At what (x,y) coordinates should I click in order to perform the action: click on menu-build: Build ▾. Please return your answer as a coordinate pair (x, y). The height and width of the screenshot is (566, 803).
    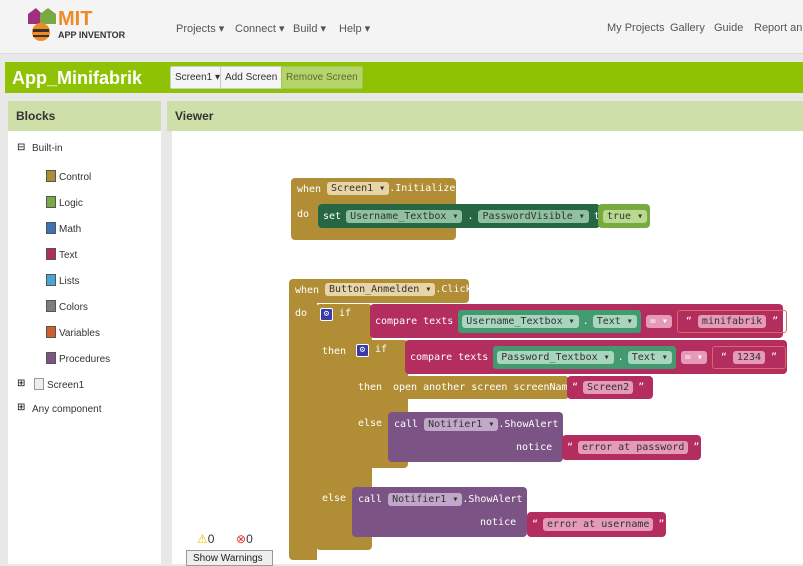
    Looking at the image, I should click on (309, 28).